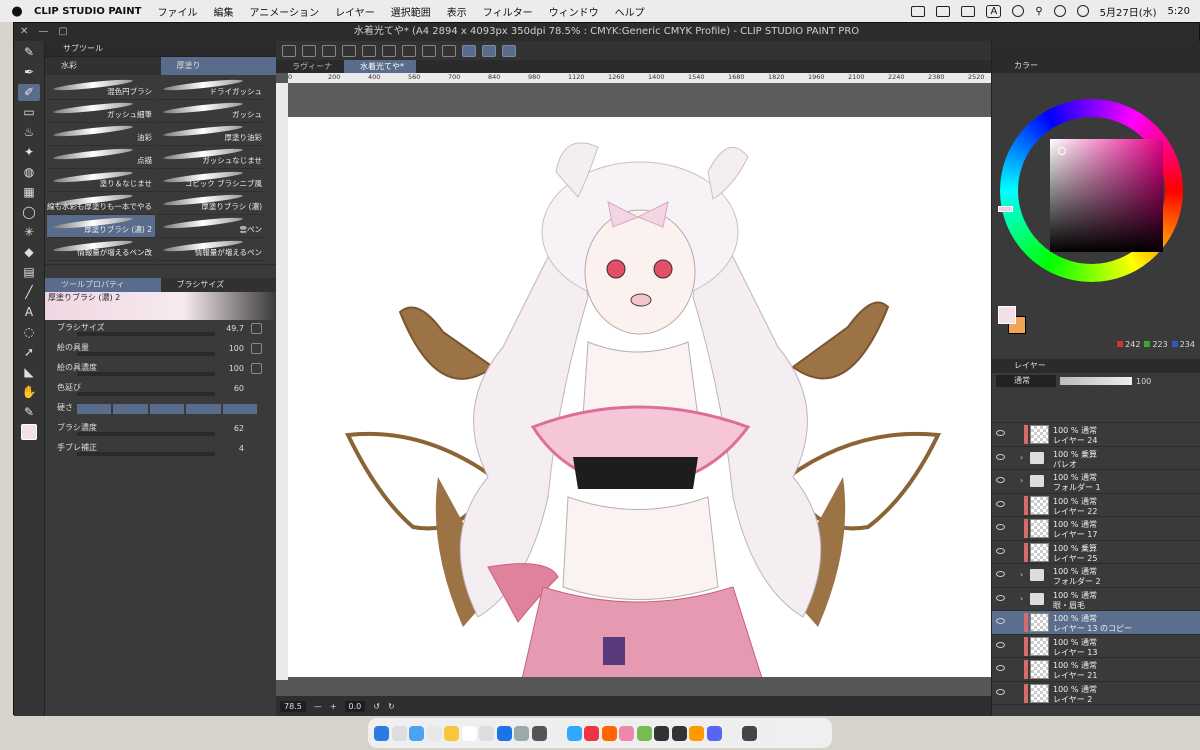  Describe the element at coordinates (489, 50) in the screenshot. I see `snap-grid-icon` at that location.